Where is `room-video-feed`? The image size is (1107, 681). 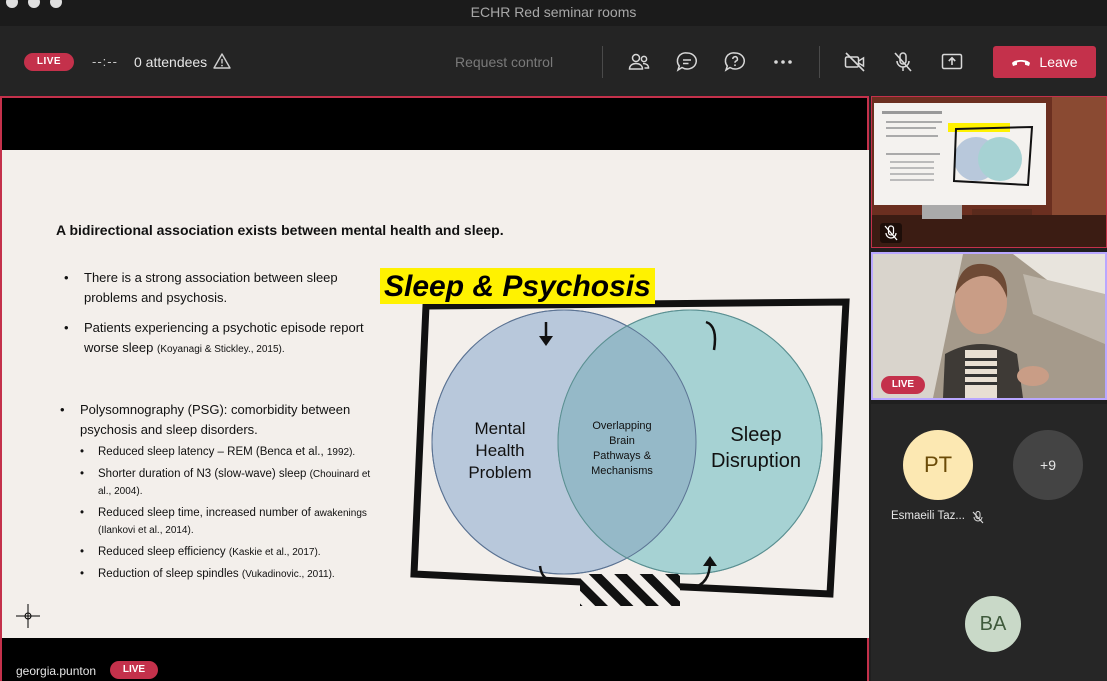
room-video-feed is located at coordinates (989, 172).